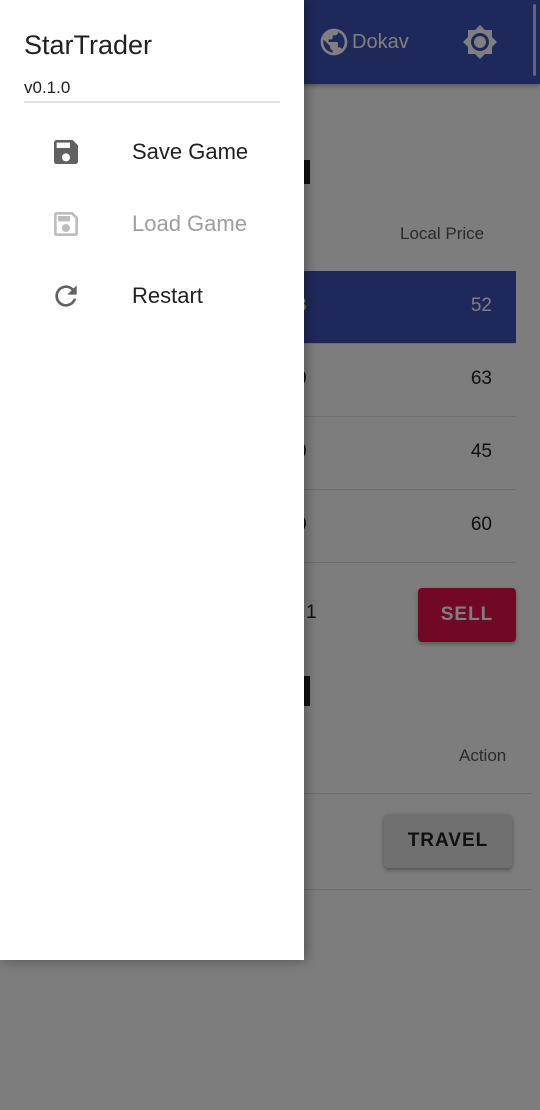  What do you see at coordinates (189, 223) in the screenshot?
I see `load-game-label: Load Game` at bounding box center [189, 223].